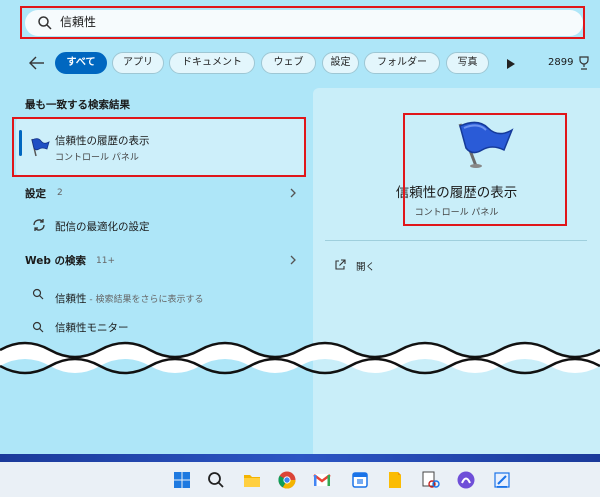 The width and height of the screenshot is (600, 497). I want to click on tab-apps: アプリ, so click(138, 63).